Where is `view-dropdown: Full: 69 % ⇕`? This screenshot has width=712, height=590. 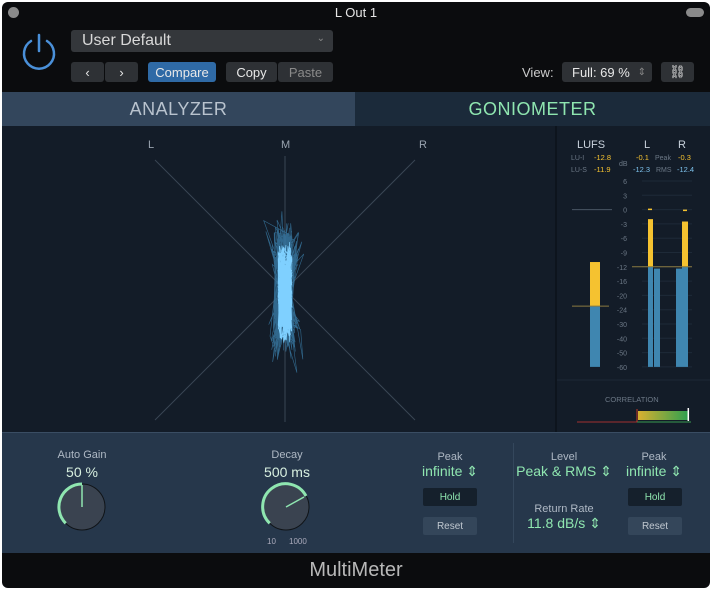 view-dropdown: Full: 69 % ⇕ is located at coordinates (607, 72).